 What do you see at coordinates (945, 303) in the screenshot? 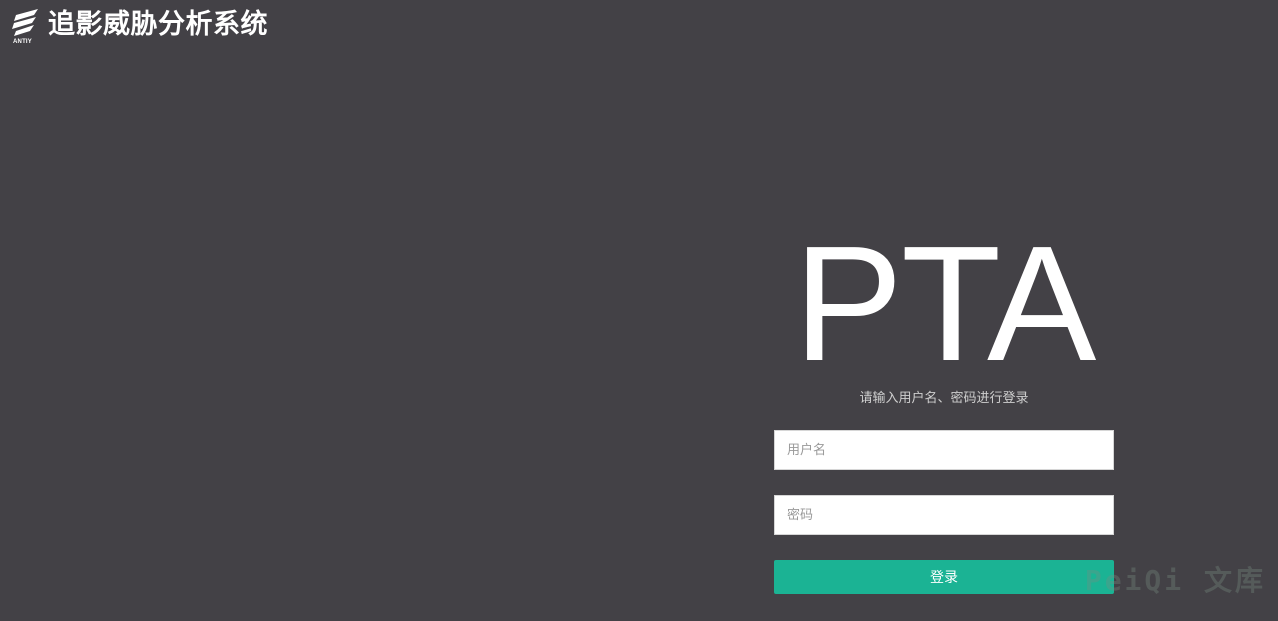
I see `brand-logo-text: PTA` at bounding box center [945, 303].